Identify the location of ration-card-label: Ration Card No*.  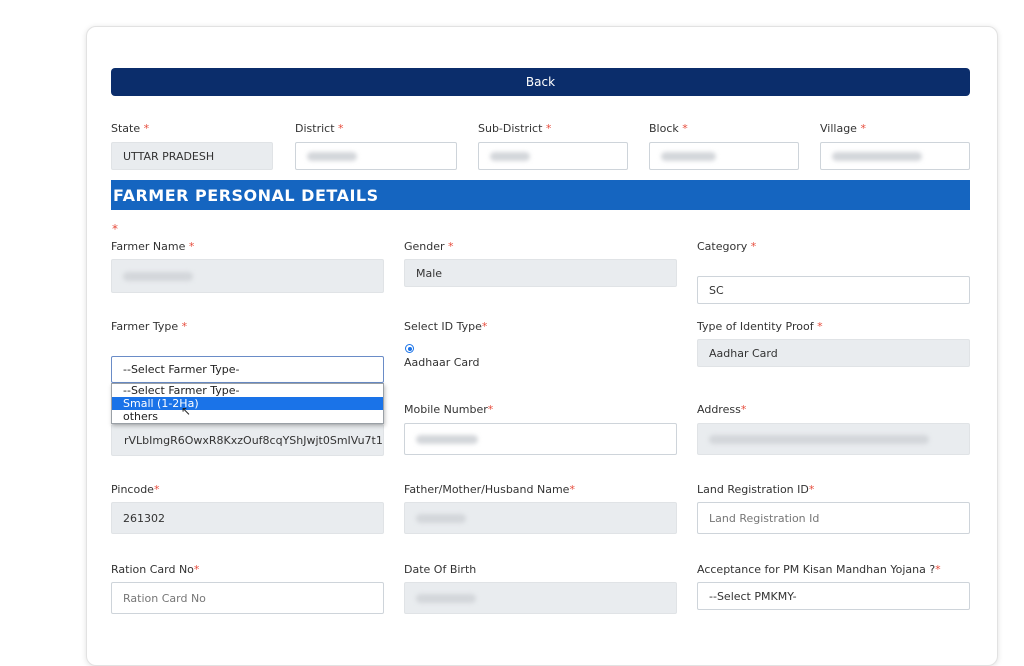
(155, 569).